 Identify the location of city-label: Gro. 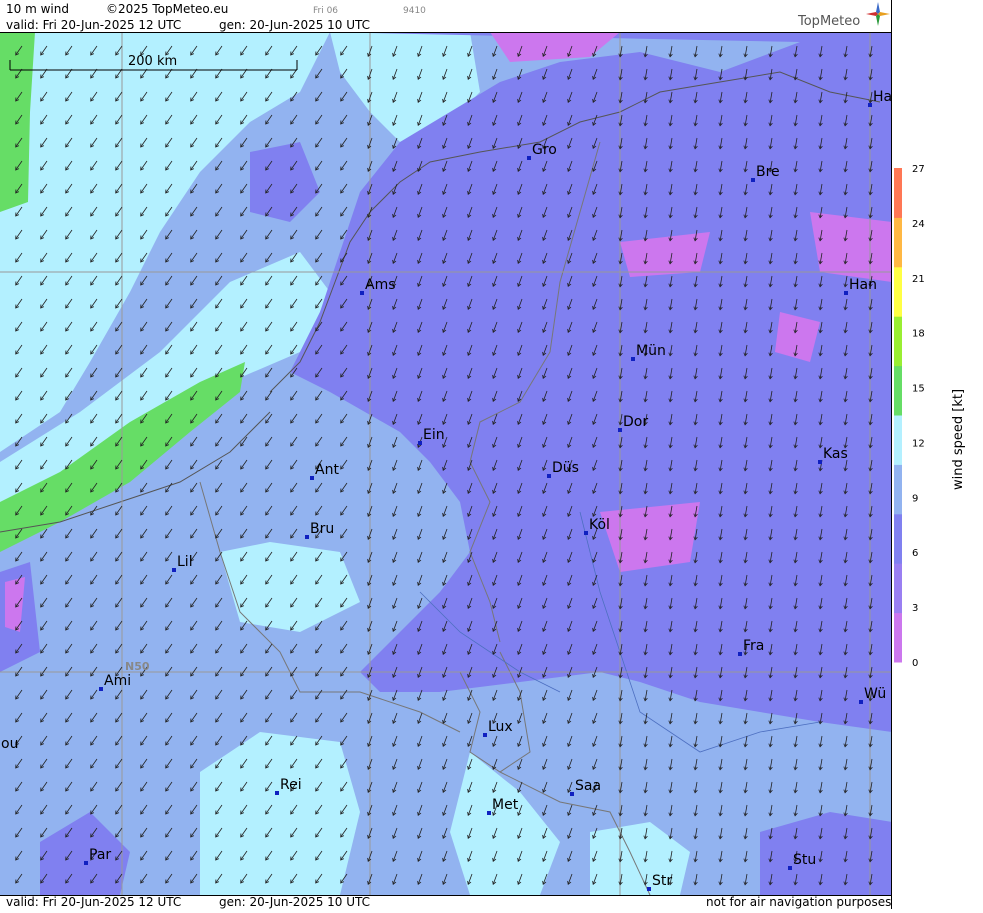
(544, 150).